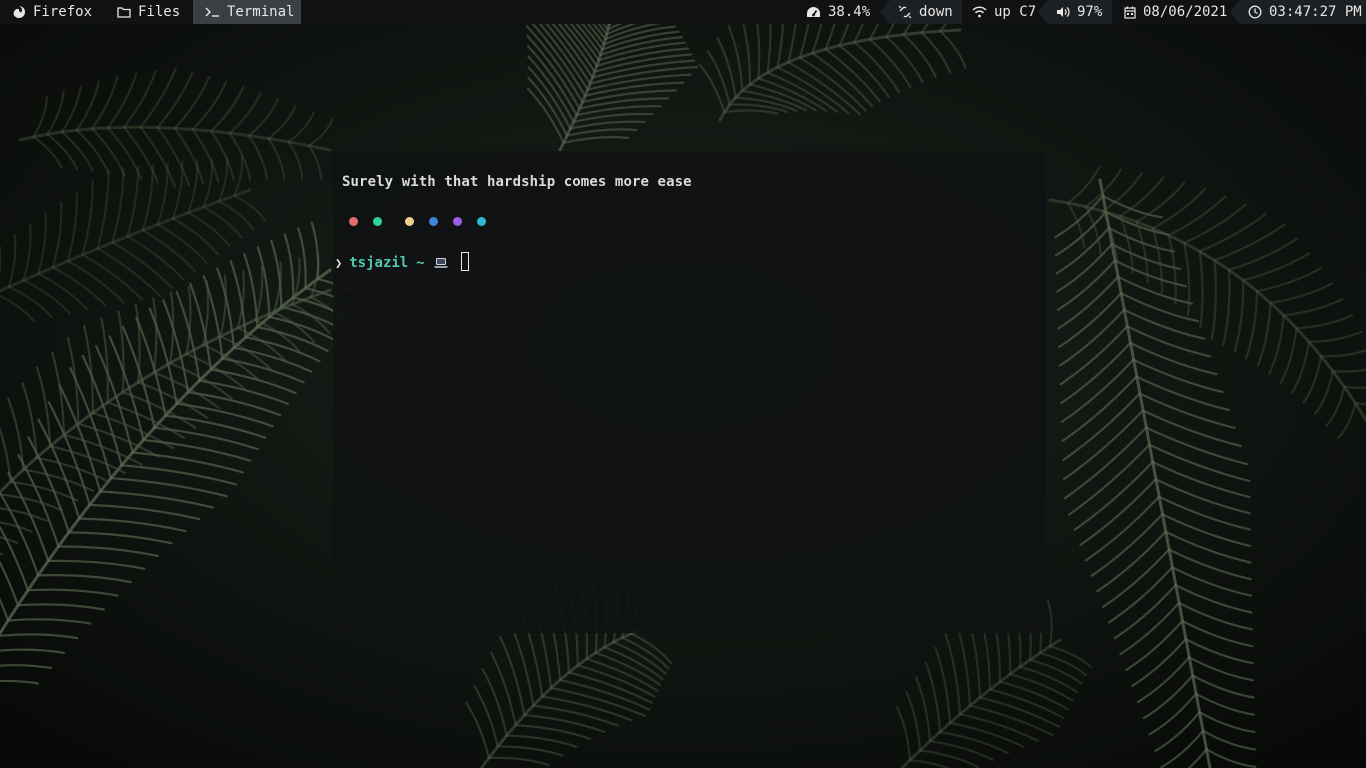 The width and height of the screenshot is (1366, 768). What do you see at coordinates (124, 12) in the screenshot?
I see `folder-icon` at bounding box center [124, 12].